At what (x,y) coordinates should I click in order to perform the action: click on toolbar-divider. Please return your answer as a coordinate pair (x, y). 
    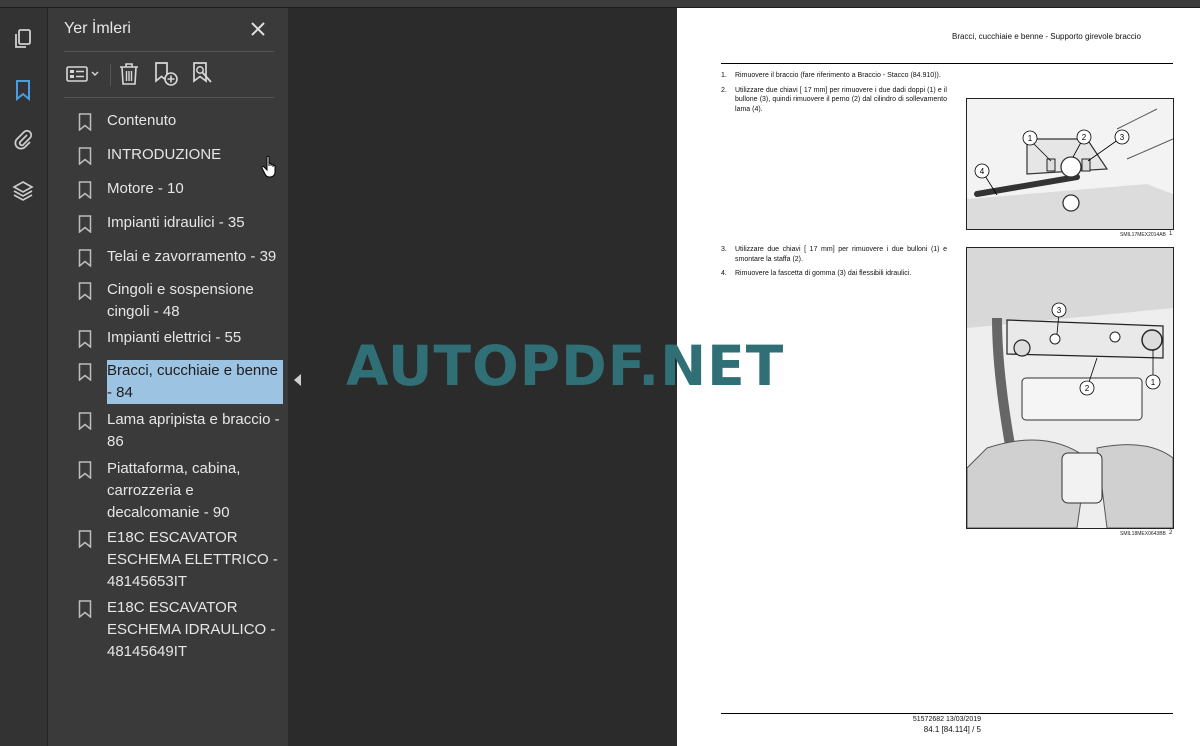
    Looking at the image, I should click on (110, 75).